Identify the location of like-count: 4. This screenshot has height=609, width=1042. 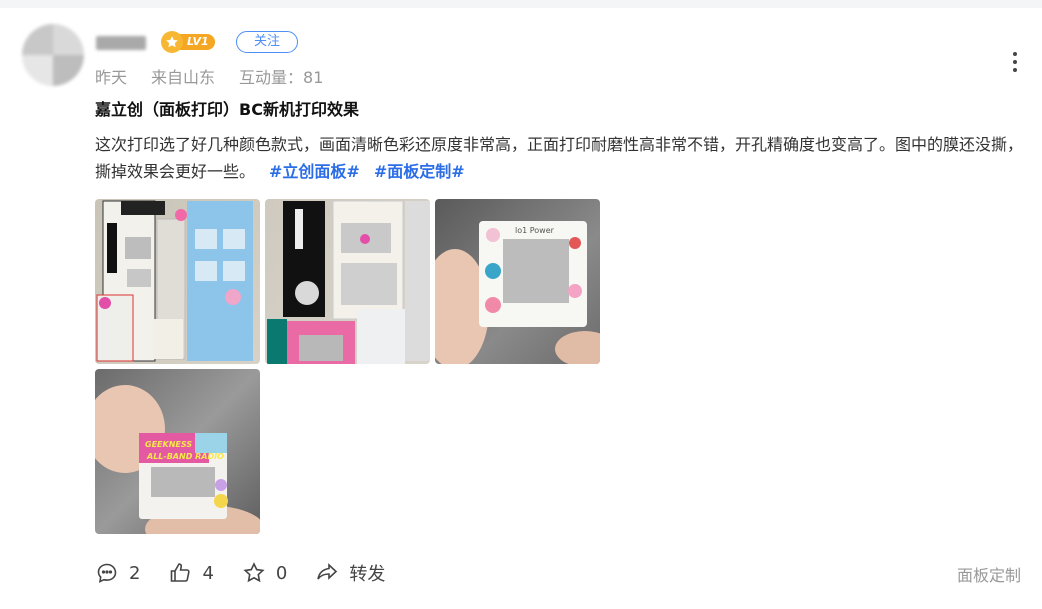
(208, 573).